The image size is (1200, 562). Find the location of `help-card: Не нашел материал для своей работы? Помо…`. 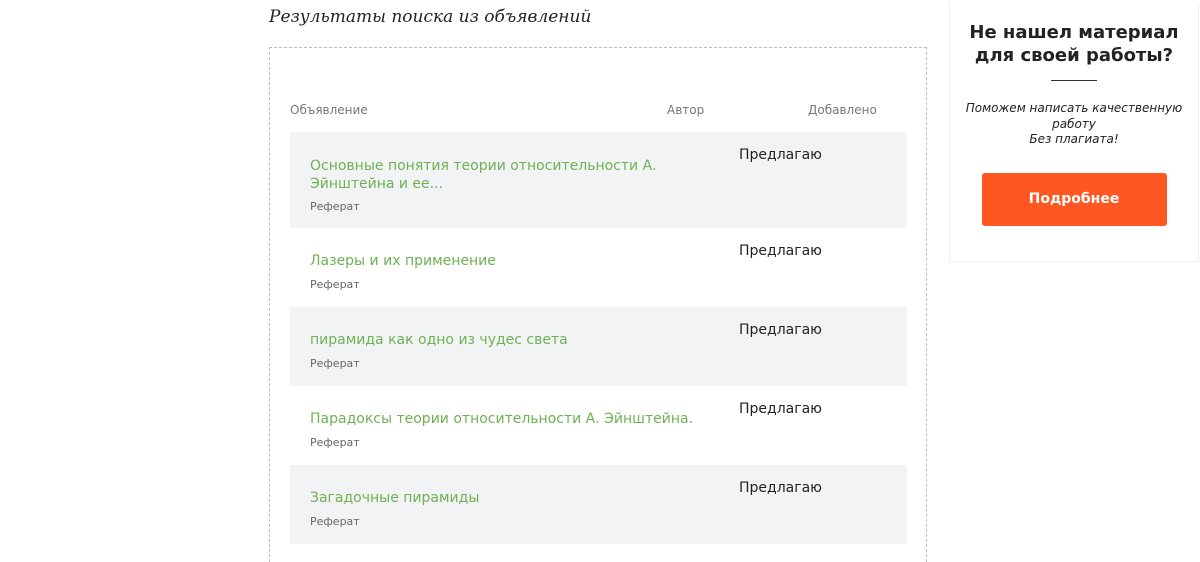

help-card: Не нашел материал для своей работы? Помо… is located at coordinates (1074, 132).